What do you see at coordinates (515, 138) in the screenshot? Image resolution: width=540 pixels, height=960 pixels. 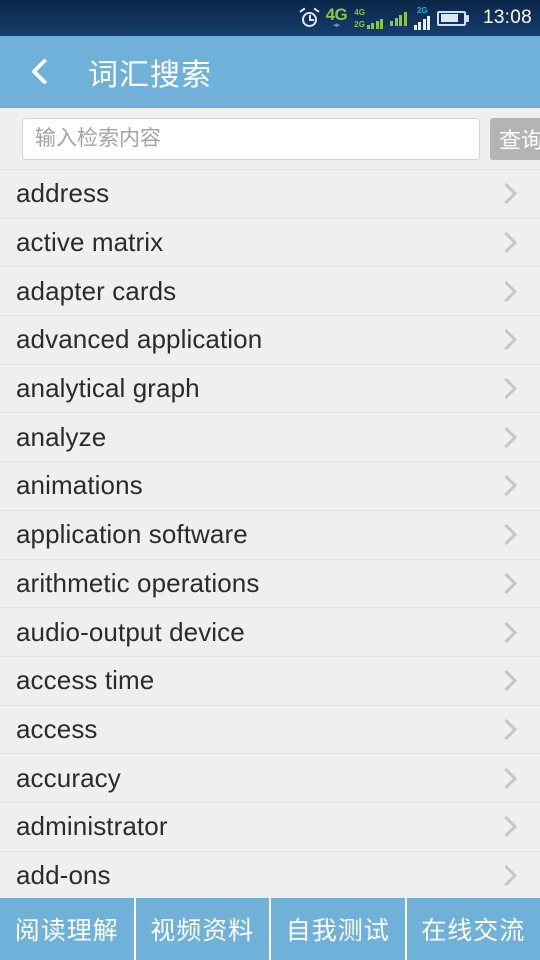 I see `search-submit-button: 查询` at bounding box center [515, 138].